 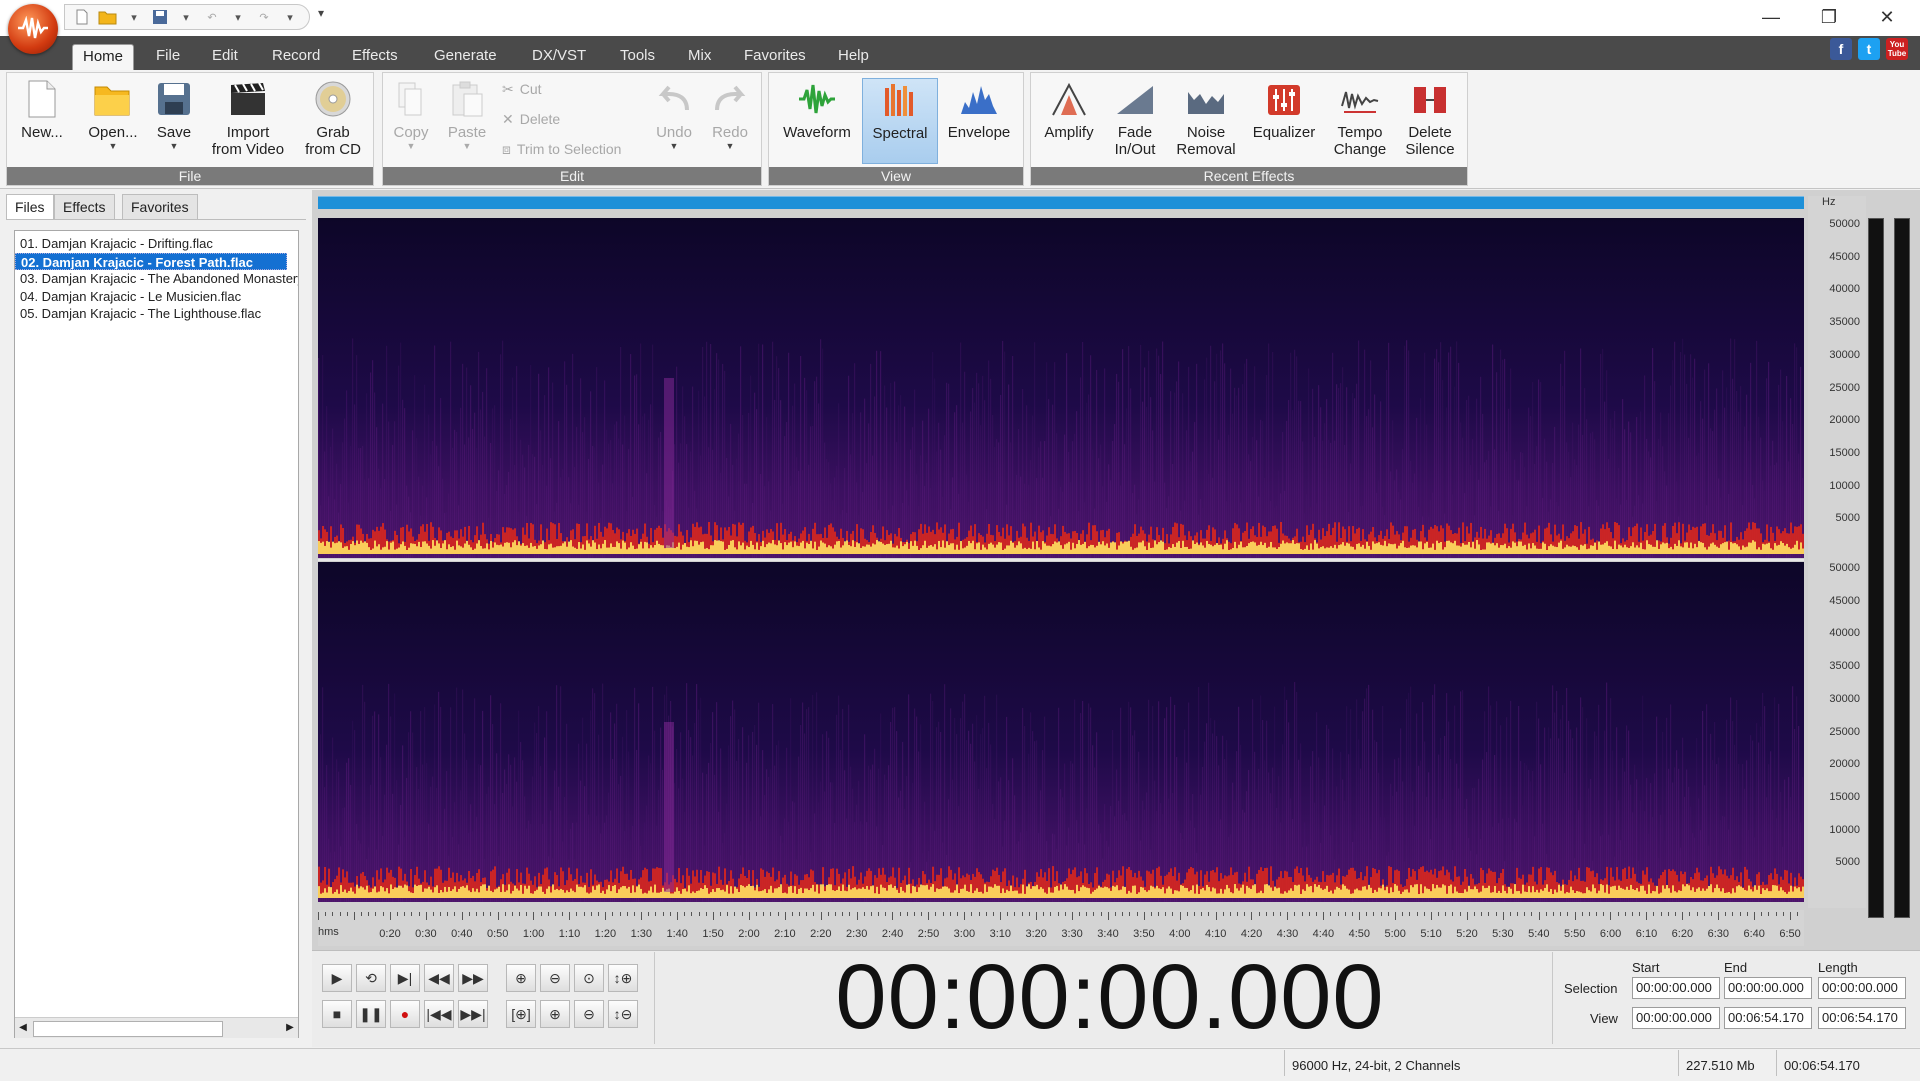 What do you see at coordinates (1061, 202) in the screenshot?
I see `overview-bar` at bounding box center [1061, 202].